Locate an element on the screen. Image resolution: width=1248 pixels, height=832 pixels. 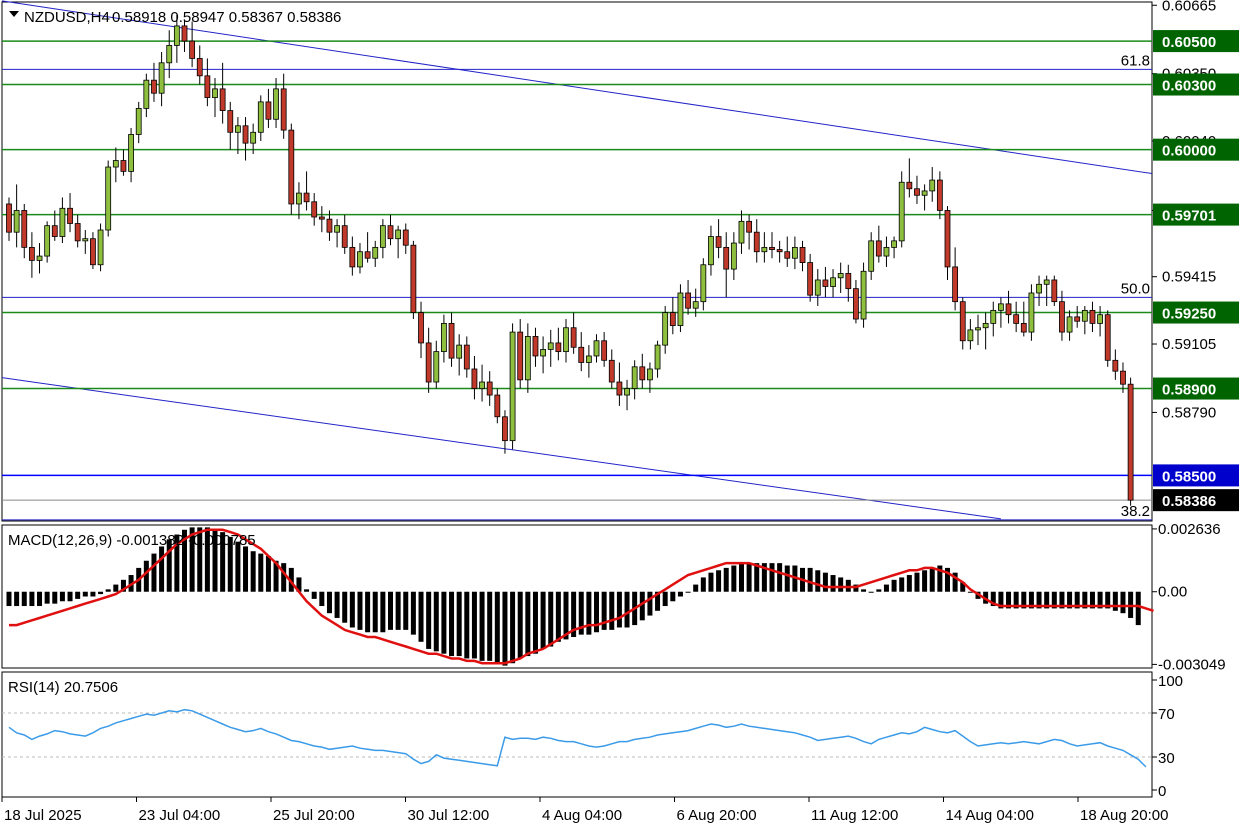
price-tick-label: 0.59105 is located at coordinates (1189, 344).